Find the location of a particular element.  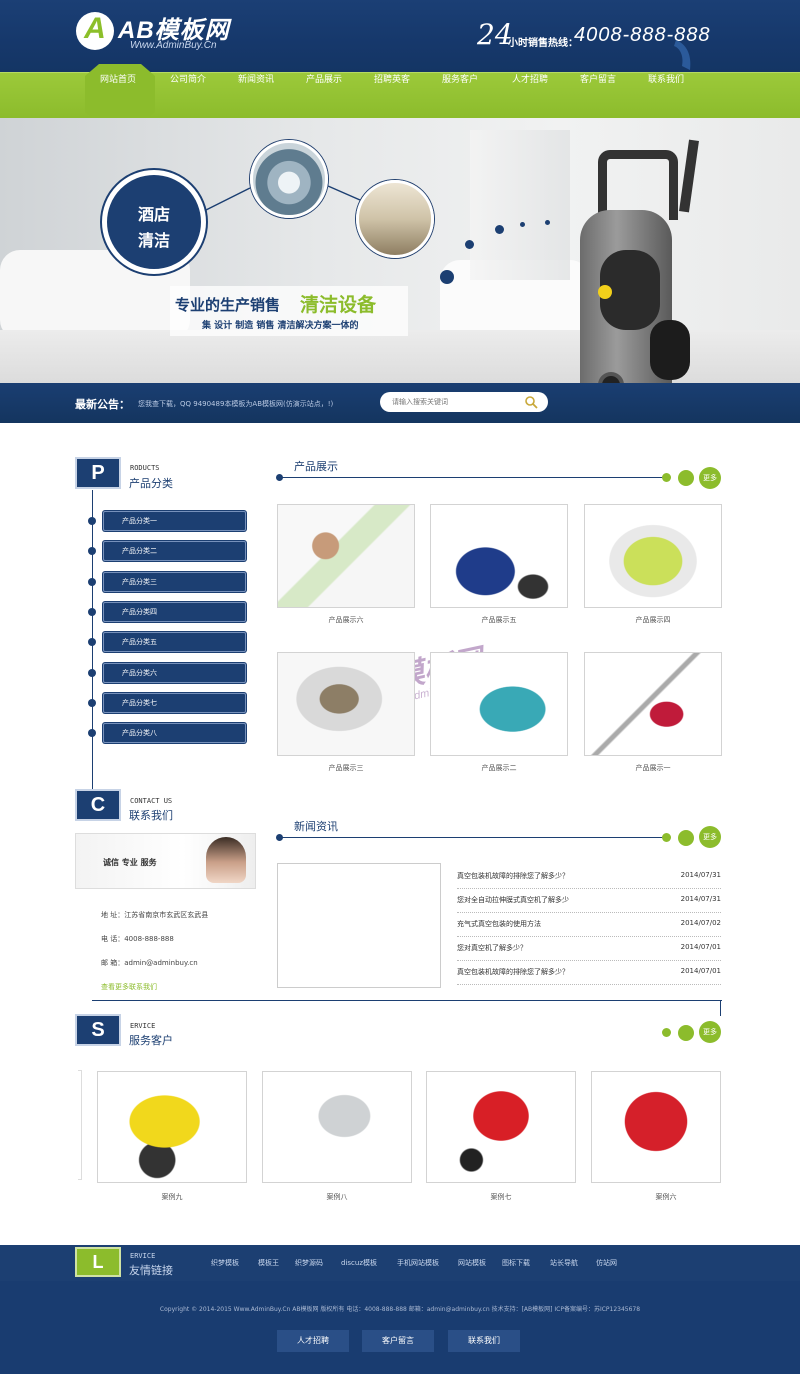

friend-link: 模板王 is located at coordinates (268, 1263).